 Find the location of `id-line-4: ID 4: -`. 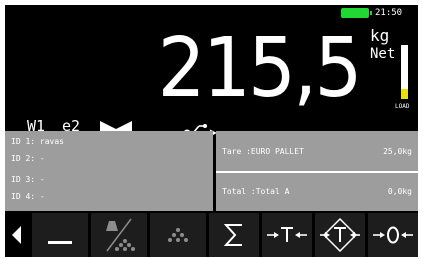

id-line-4: ID 4: - is located at coordinates (28, 196).